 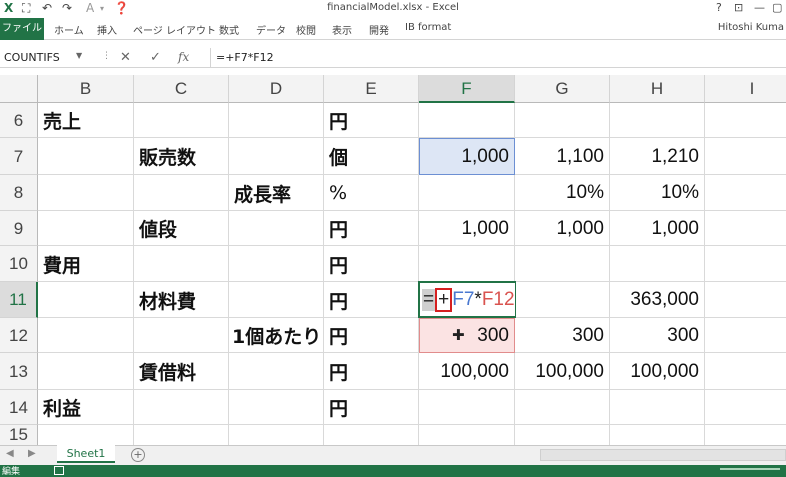 What do you see at coordinates (183, 57) in the screenshot?
I see `insert-function-icon: fx` at bounding box center [183, 57].